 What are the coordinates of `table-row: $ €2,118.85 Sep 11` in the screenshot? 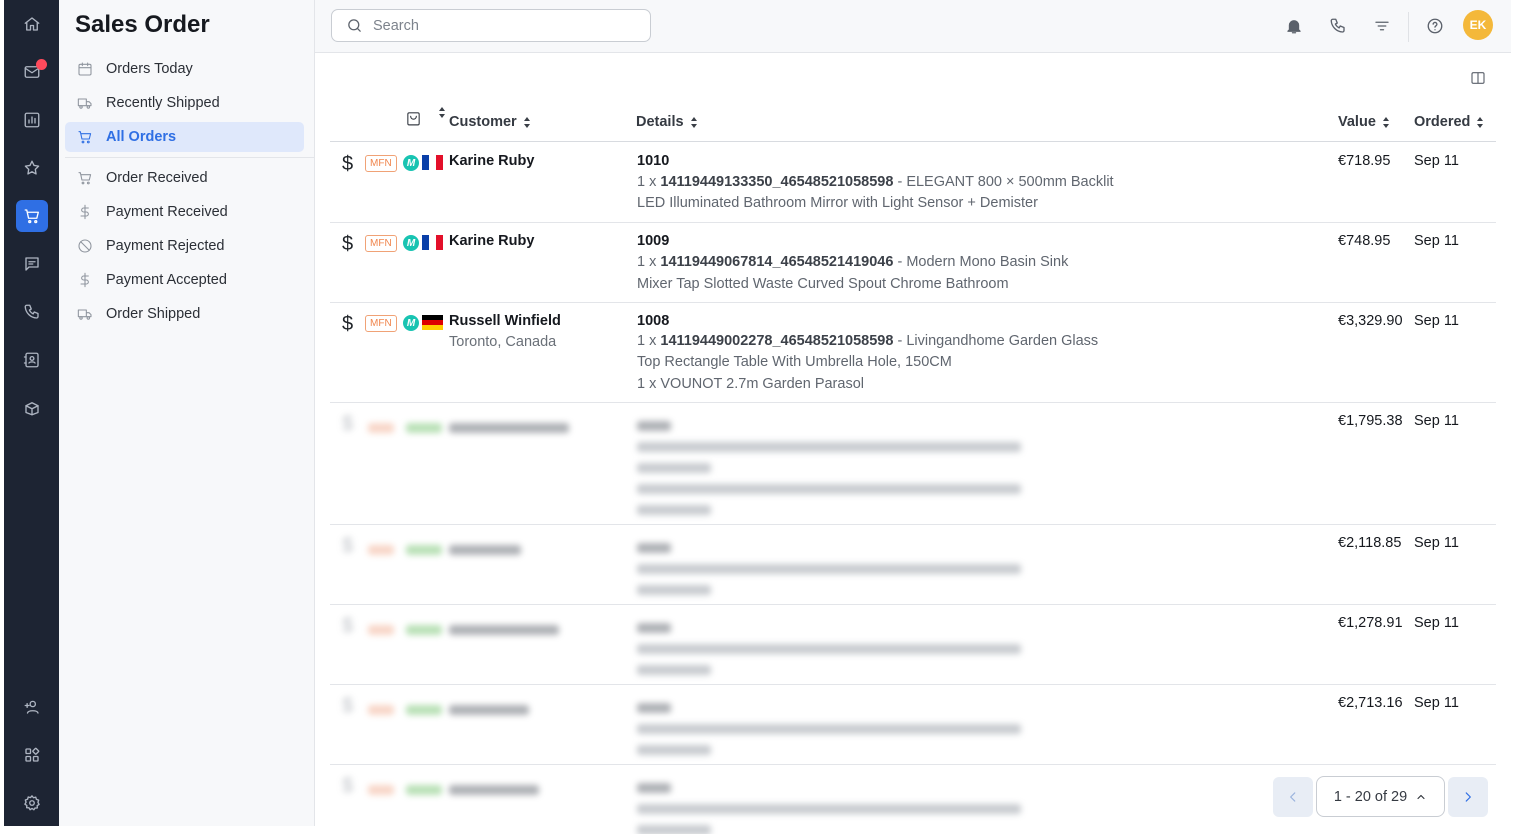 It's located at (913, 565).